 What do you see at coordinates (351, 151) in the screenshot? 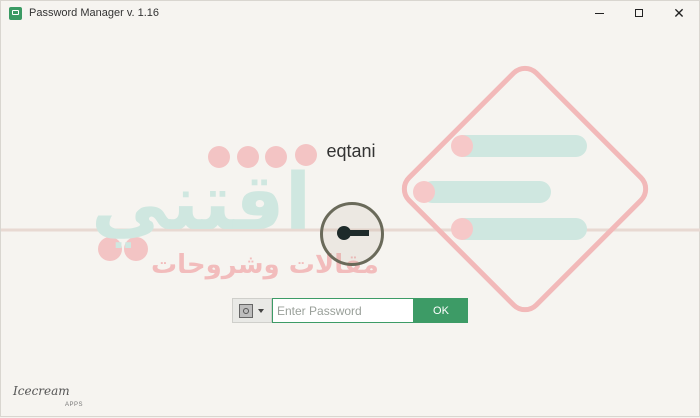
I see `username-label: eqtani` at bounding box center [351, 151].